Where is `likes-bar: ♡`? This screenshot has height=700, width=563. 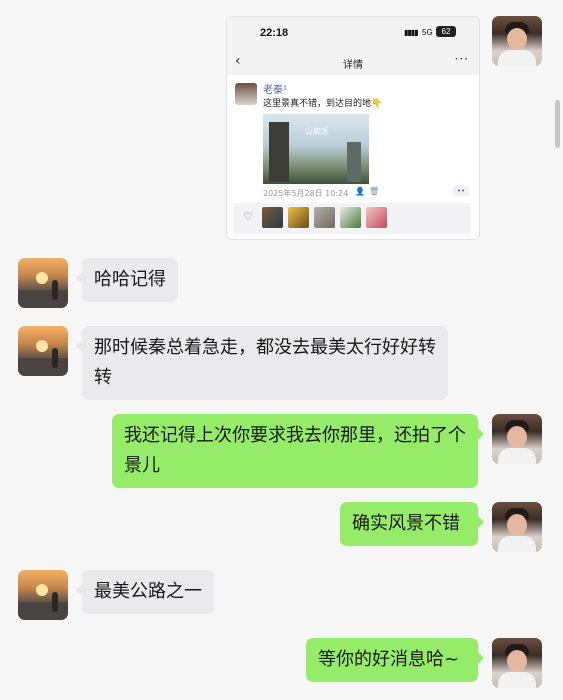 likes-bar: ♡ is located at coordinates (352, 218).